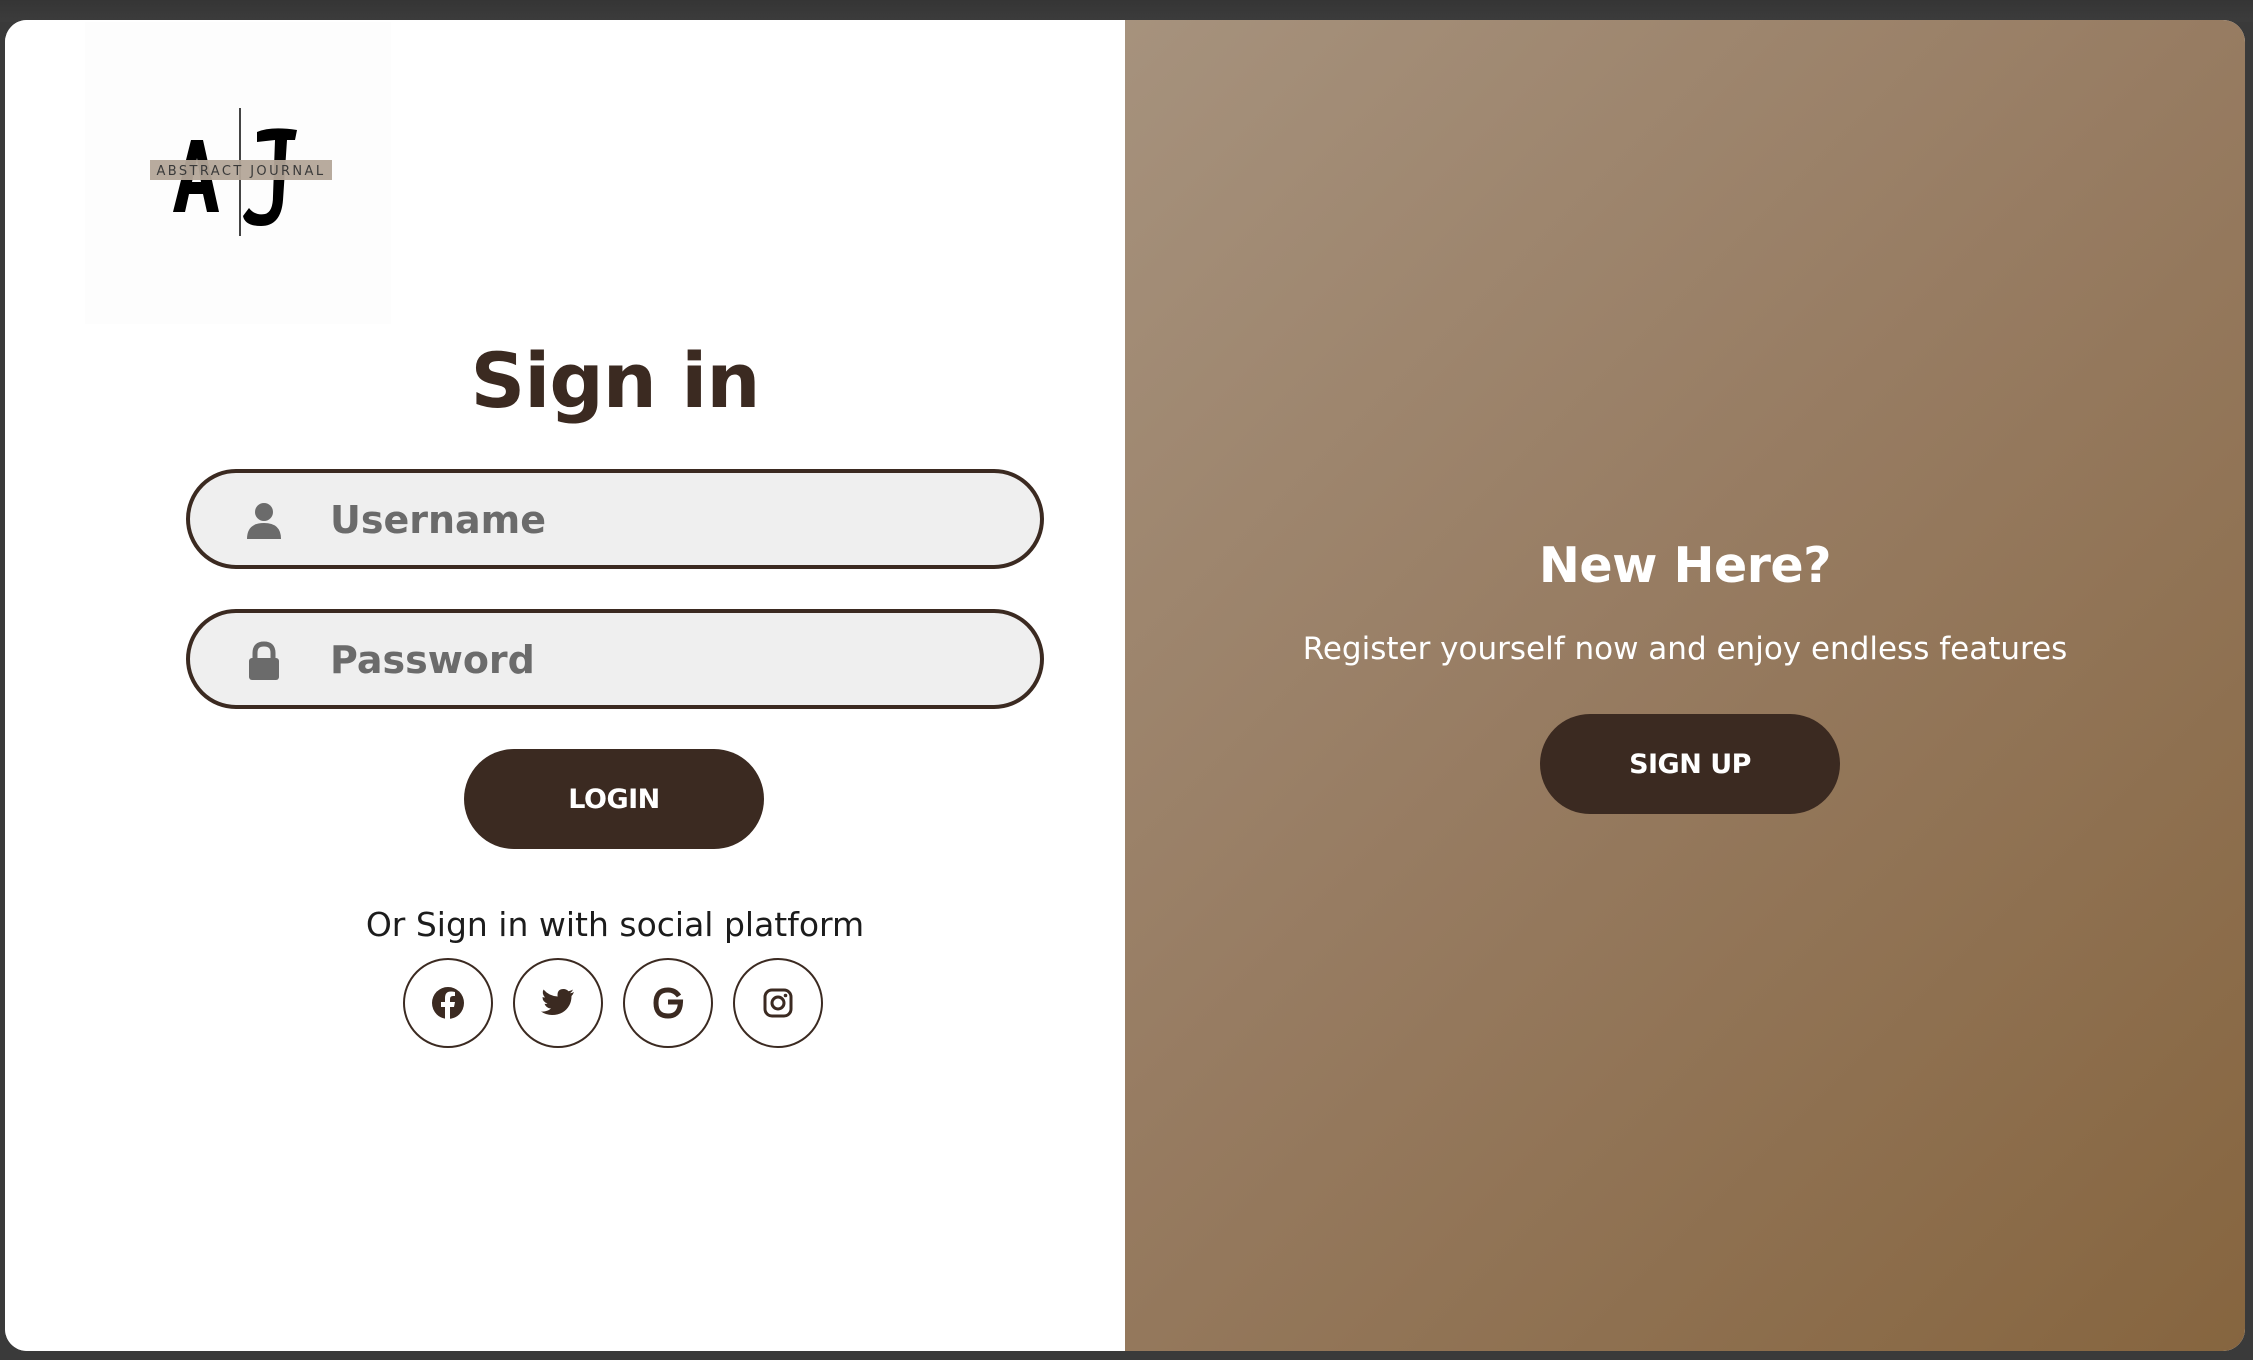 Image resolution: width=2253 pixels, height=1360 pixels. I want to click on lock-icon, so click(264, 660).